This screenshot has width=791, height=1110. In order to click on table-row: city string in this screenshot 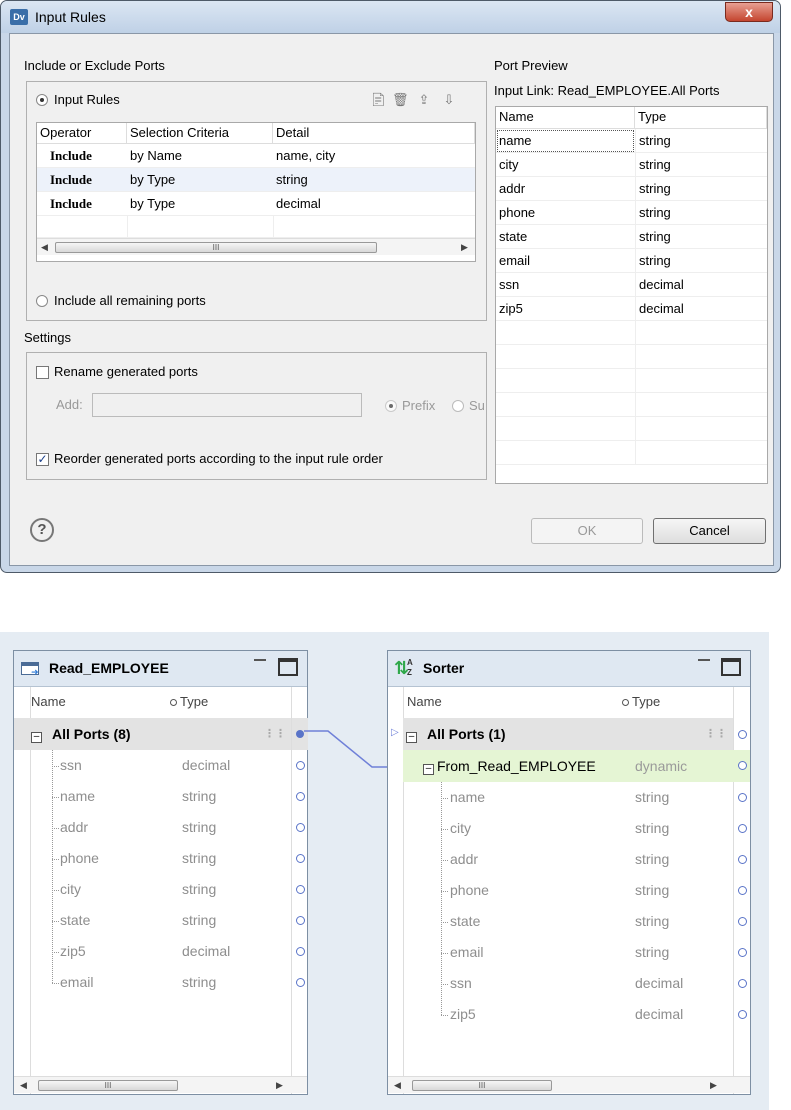, I will do `click(631, 165)`.